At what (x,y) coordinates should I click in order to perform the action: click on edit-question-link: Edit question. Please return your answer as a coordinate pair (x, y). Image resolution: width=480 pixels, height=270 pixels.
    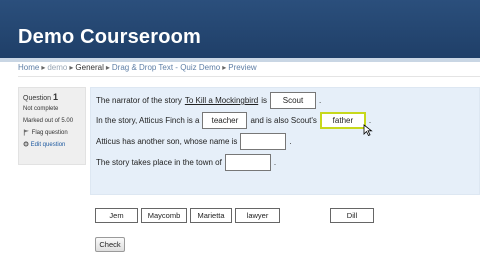
    Looking at the image, I should click on (52, 145).